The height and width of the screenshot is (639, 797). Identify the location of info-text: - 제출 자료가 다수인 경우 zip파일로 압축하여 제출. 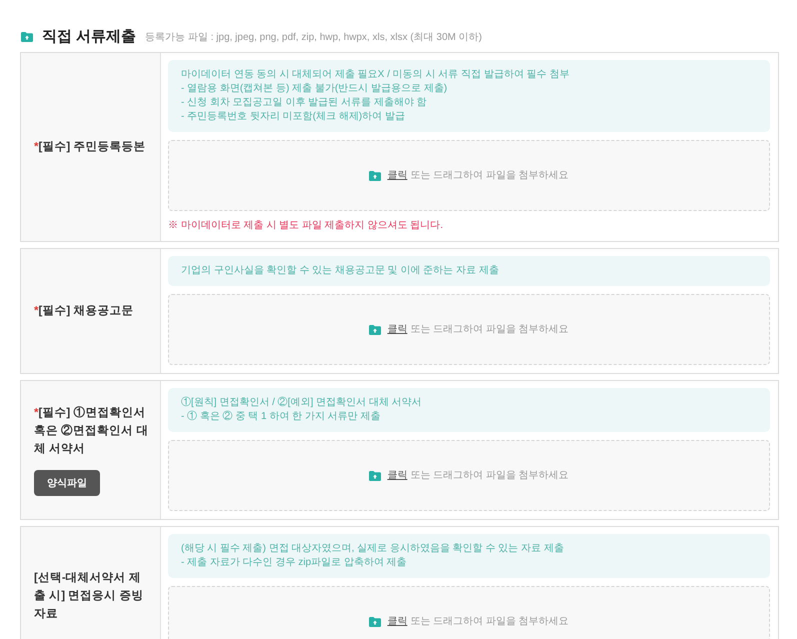
(294, 563).